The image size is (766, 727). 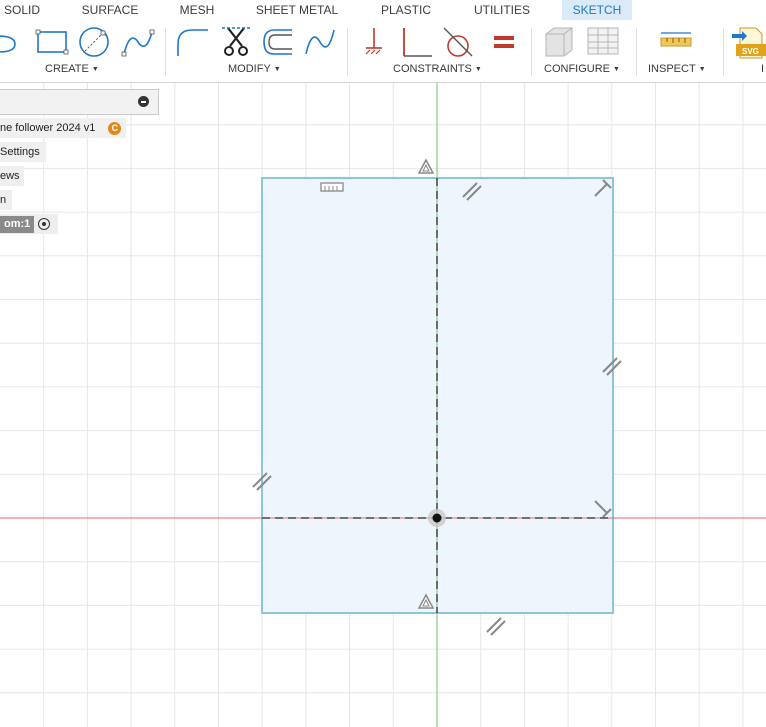 I want to click on radio-target-icon, so click(x=44, y=224).